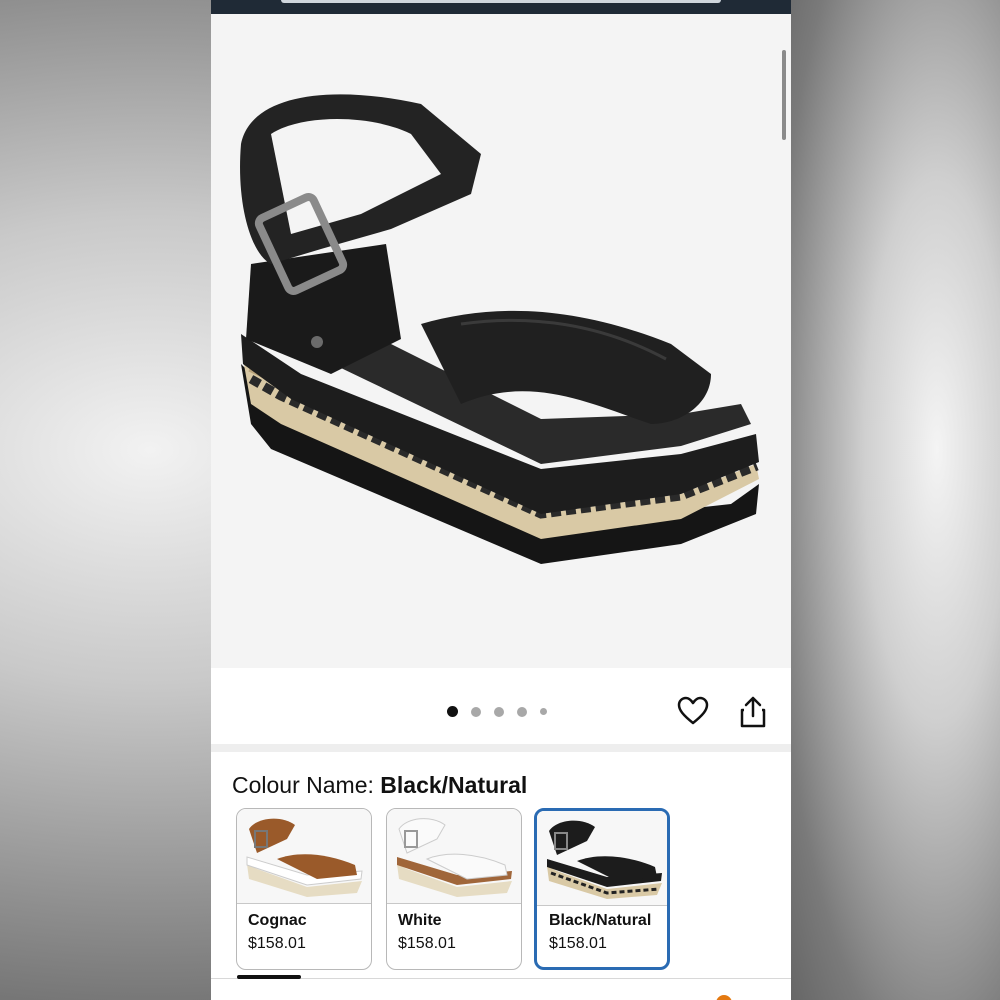 The height and width of the screenshot is (1000, 1000). I want to click on colour-swatch-black-natural: Black/Natural $158.01, so click(602, 889).